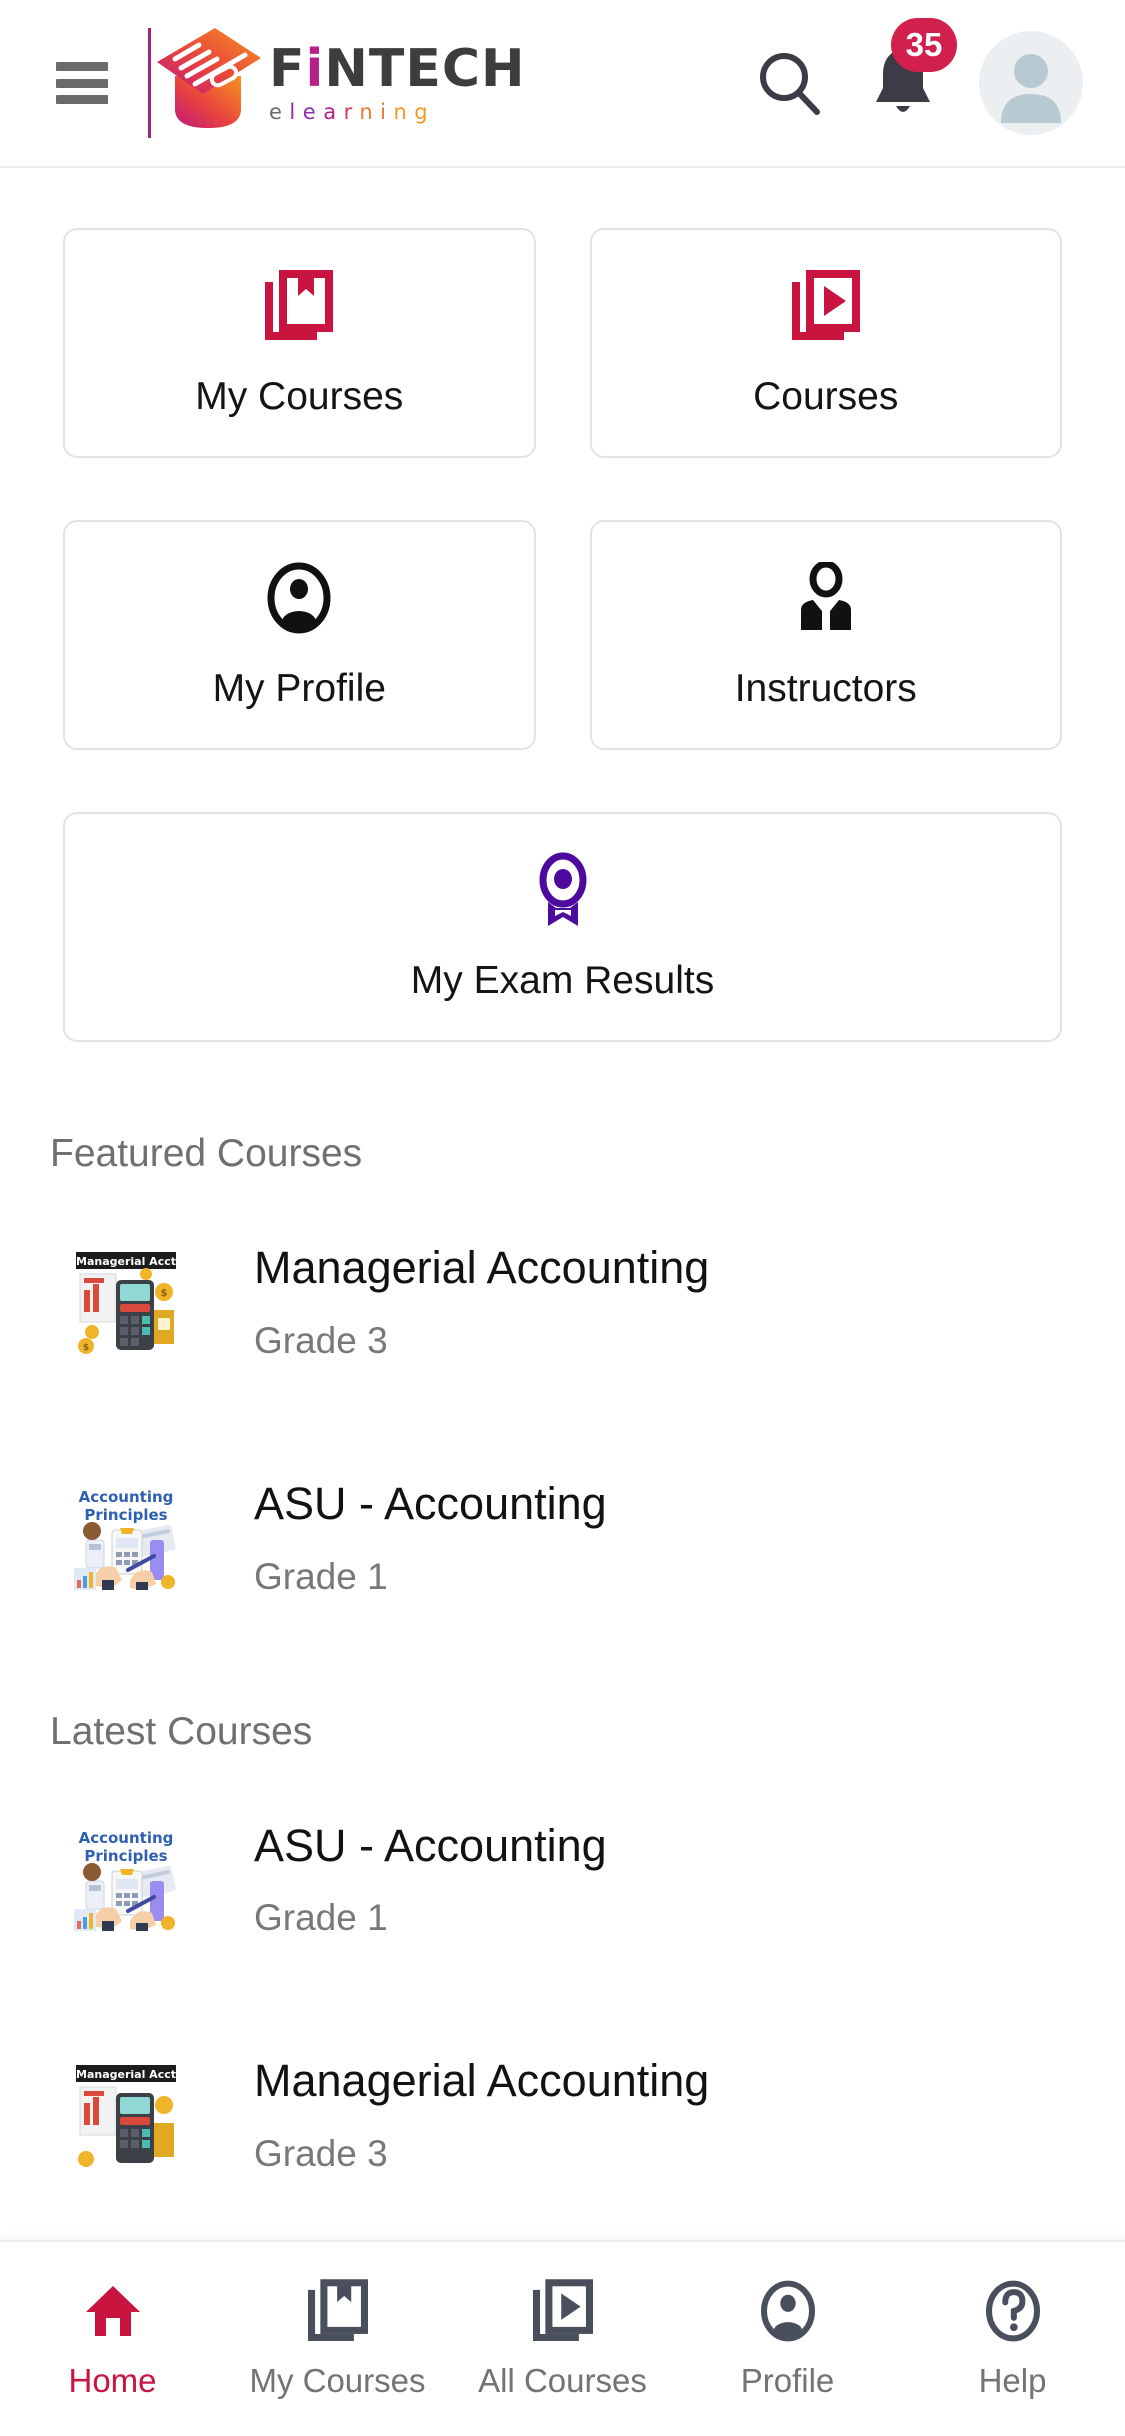  I want to click on search-icon, so click(790, 84).